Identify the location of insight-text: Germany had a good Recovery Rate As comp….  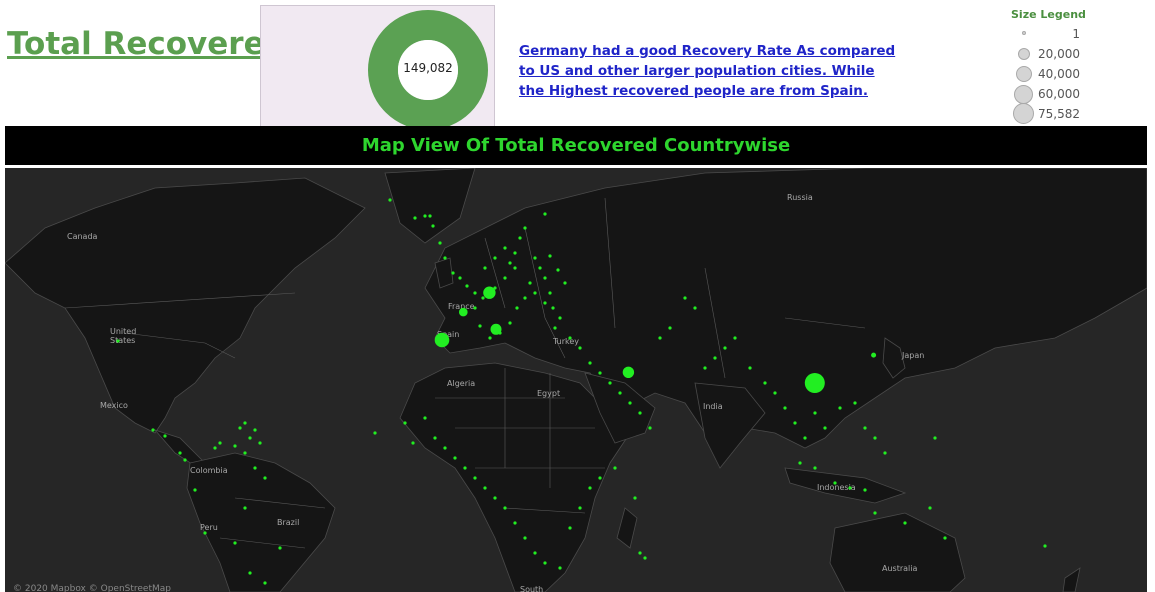
(709, 71).